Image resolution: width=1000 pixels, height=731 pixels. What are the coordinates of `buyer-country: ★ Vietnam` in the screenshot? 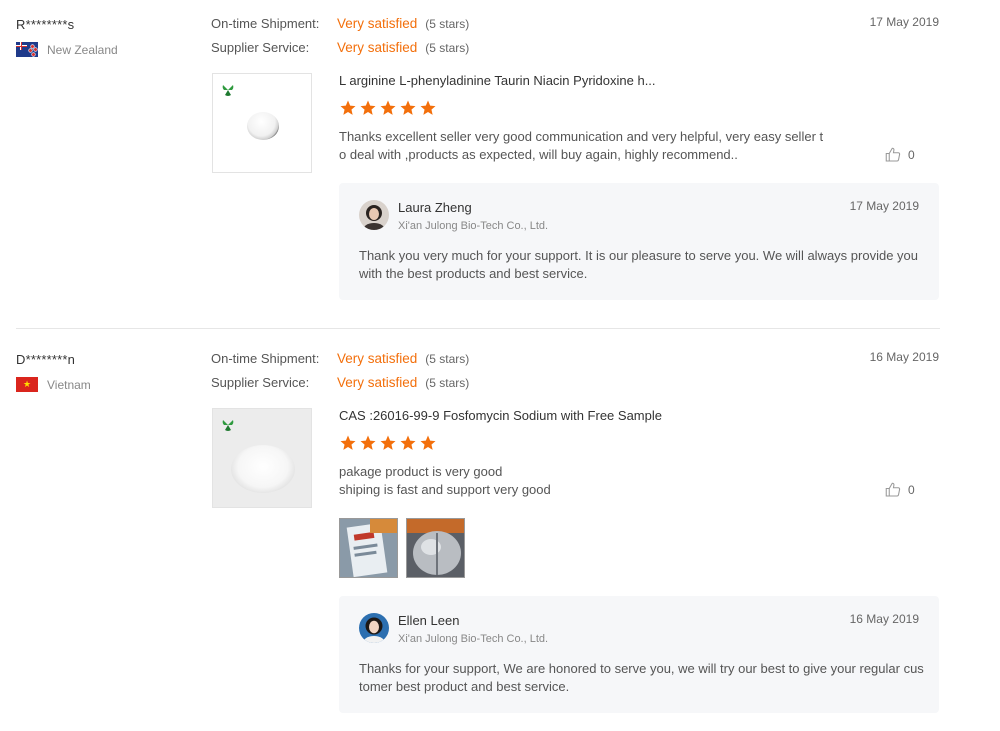 It's located at (53, 384).